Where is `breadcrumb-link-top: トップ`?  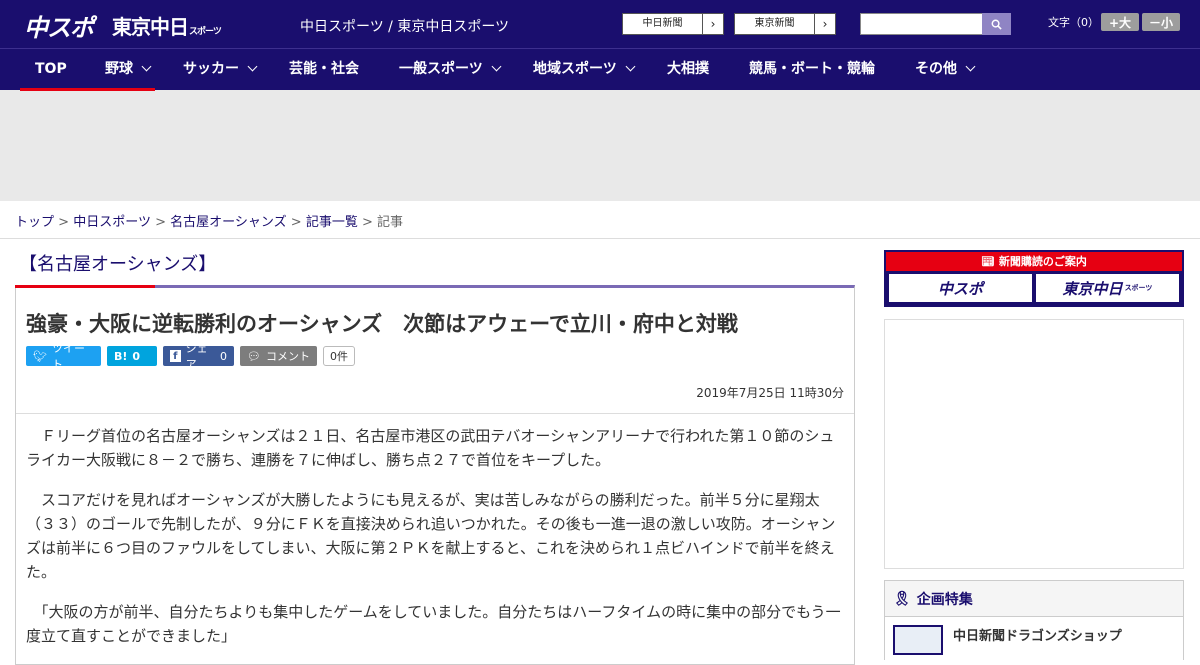
breadcrumb-link-top: トップ is located at coordinates (34, 222).